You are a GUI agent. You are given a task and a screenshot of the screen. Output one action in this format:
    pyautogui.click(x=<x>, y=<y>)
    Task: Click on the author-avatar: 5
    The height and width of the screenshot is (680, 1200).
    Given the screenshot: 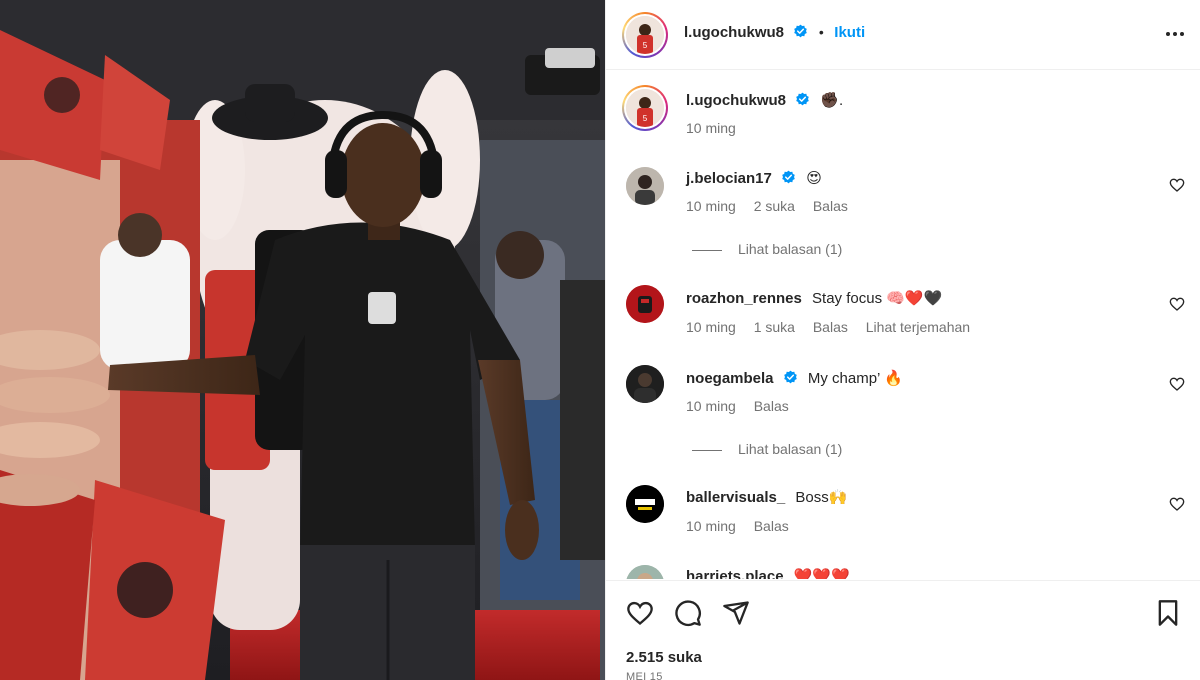 What is the action you would take?
    pyautogui.click(x=645, y=35)
    